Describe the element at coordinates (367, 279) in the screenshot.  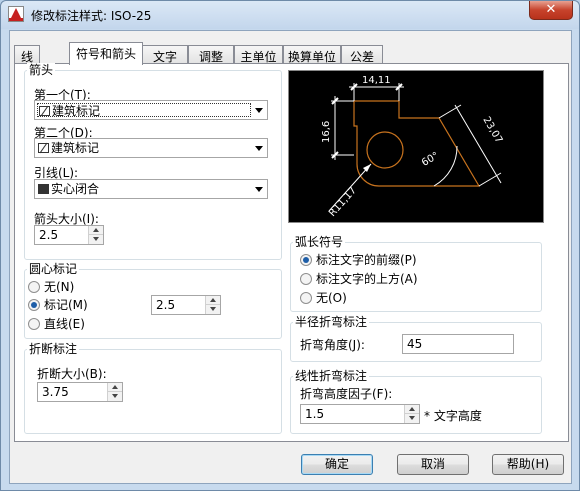
I see `arc-above-label: 标注文字的上方(A)` at that location.